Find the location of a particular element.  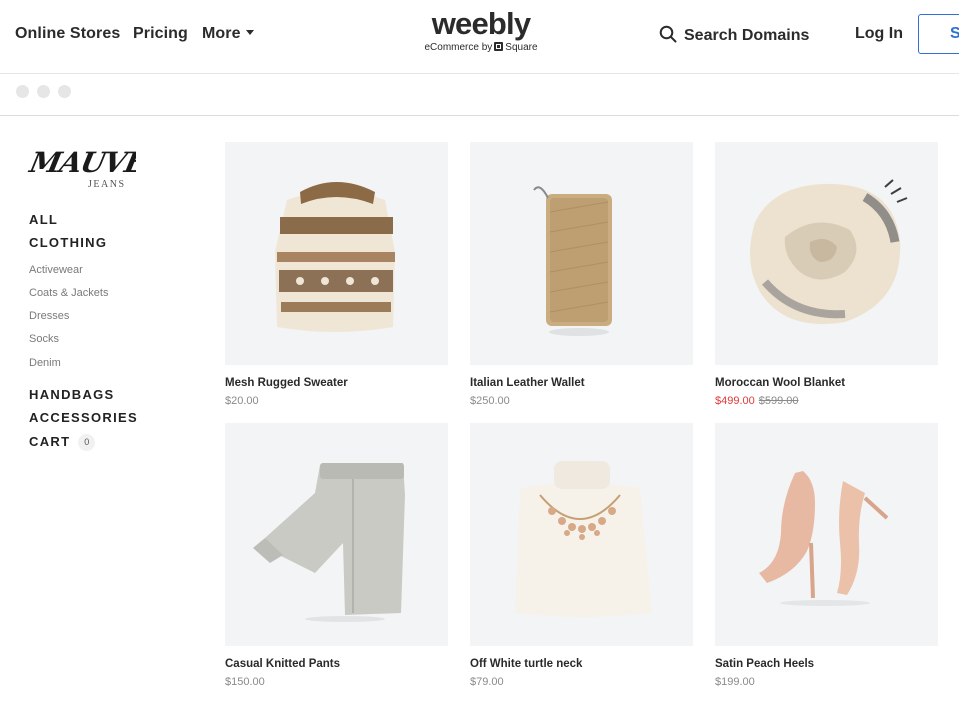

product-price: $79.00 is located at coordinates (487, 682).